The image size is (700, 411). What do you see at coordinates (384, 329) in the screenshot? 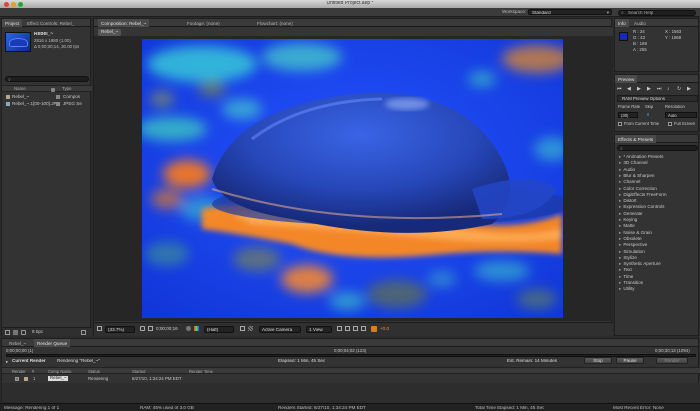
I see `exposure-value: +0.0` at bounding box center [384, 329].